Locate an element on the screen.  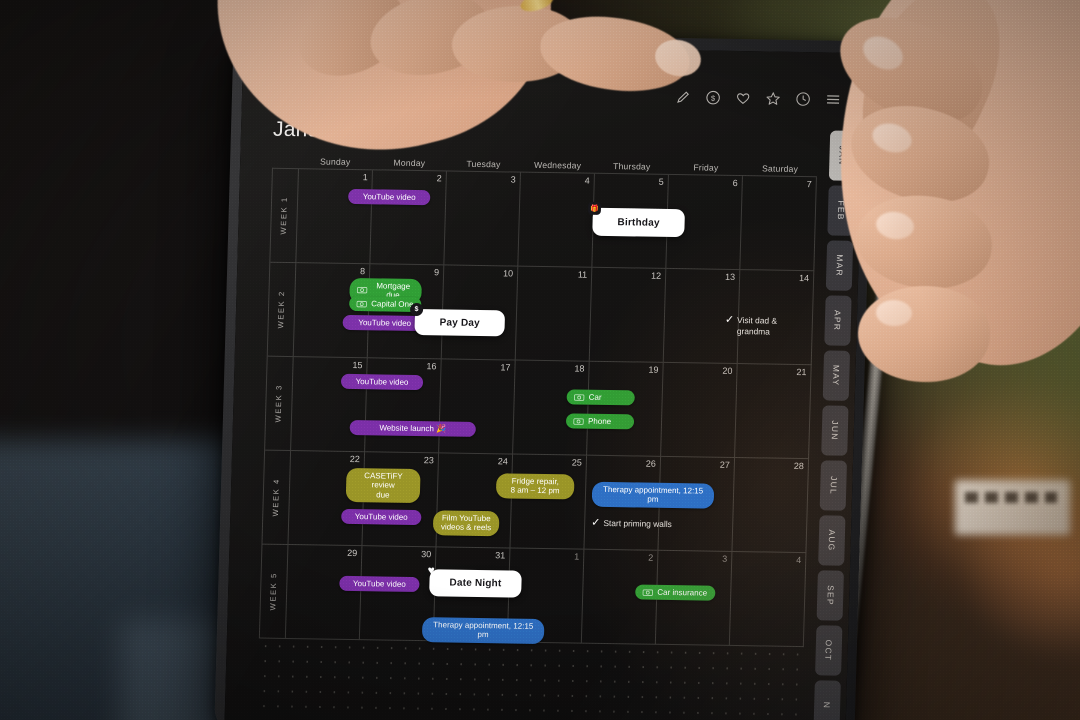
day-number: 19 is located at coordinates (653, 369).